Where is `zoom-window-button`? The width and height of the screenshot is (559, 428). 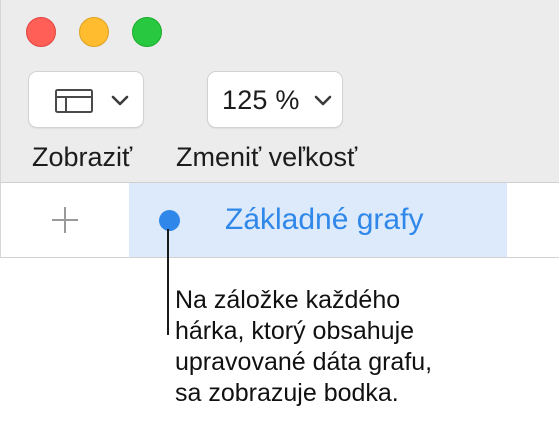 zoom-window-button is located at coordinates (147, 32).